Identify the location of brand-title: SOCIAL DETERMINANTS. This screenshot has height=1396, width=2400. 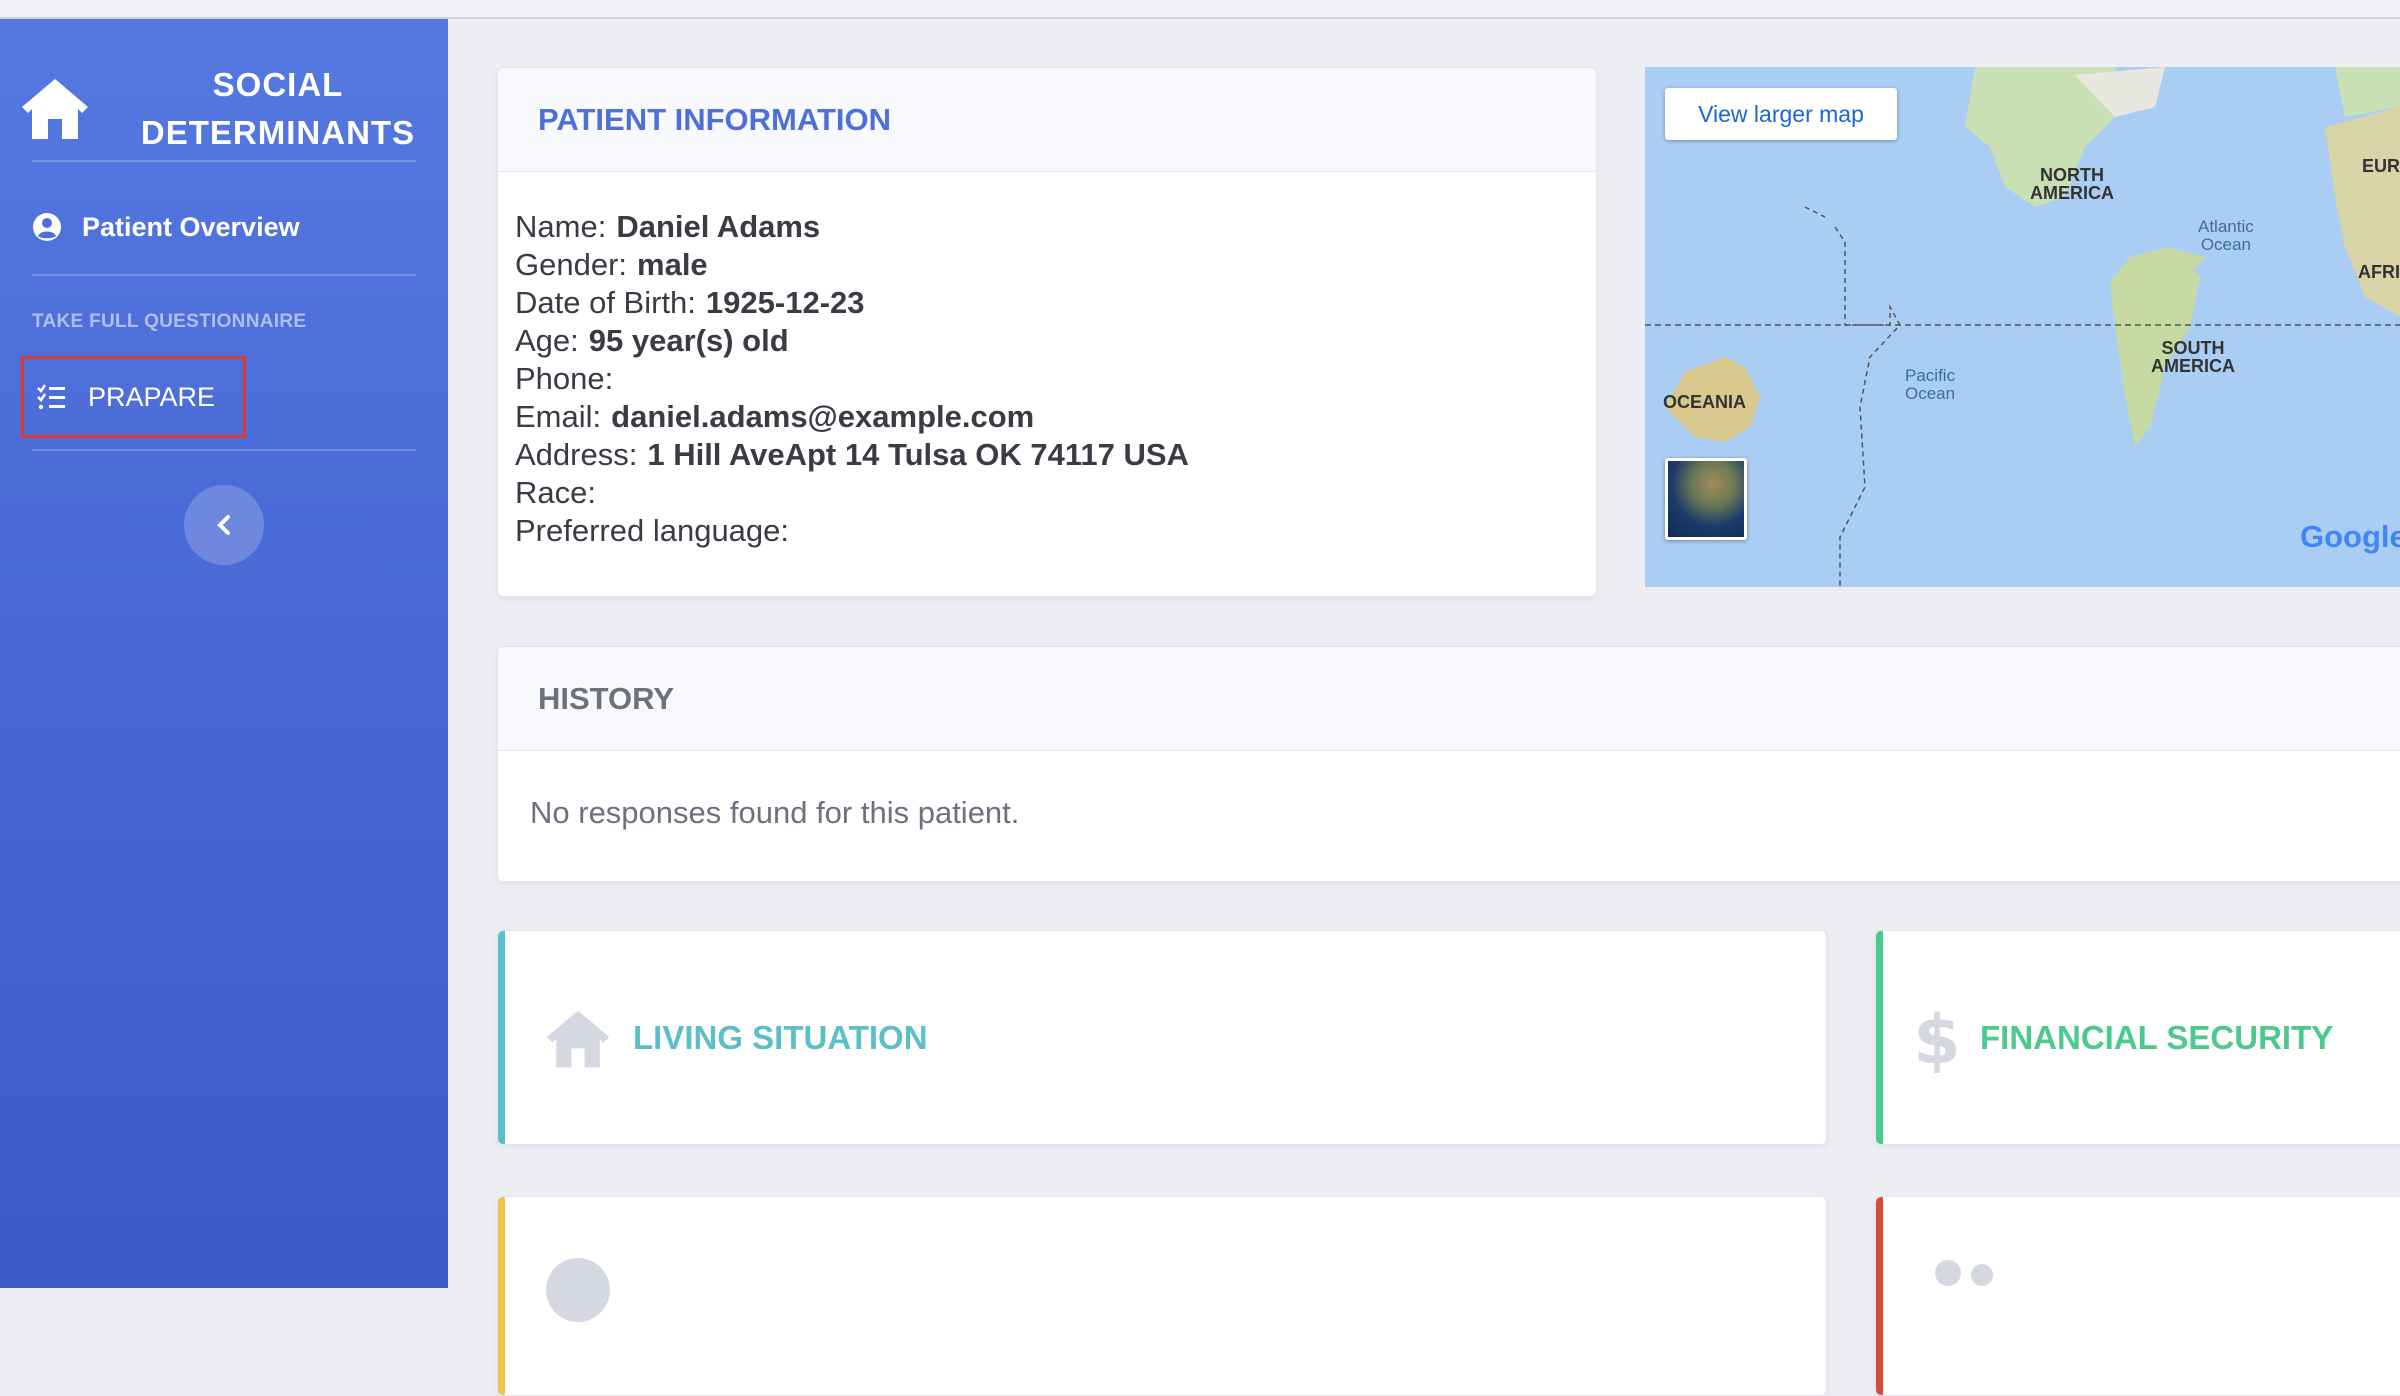
(278, 109).